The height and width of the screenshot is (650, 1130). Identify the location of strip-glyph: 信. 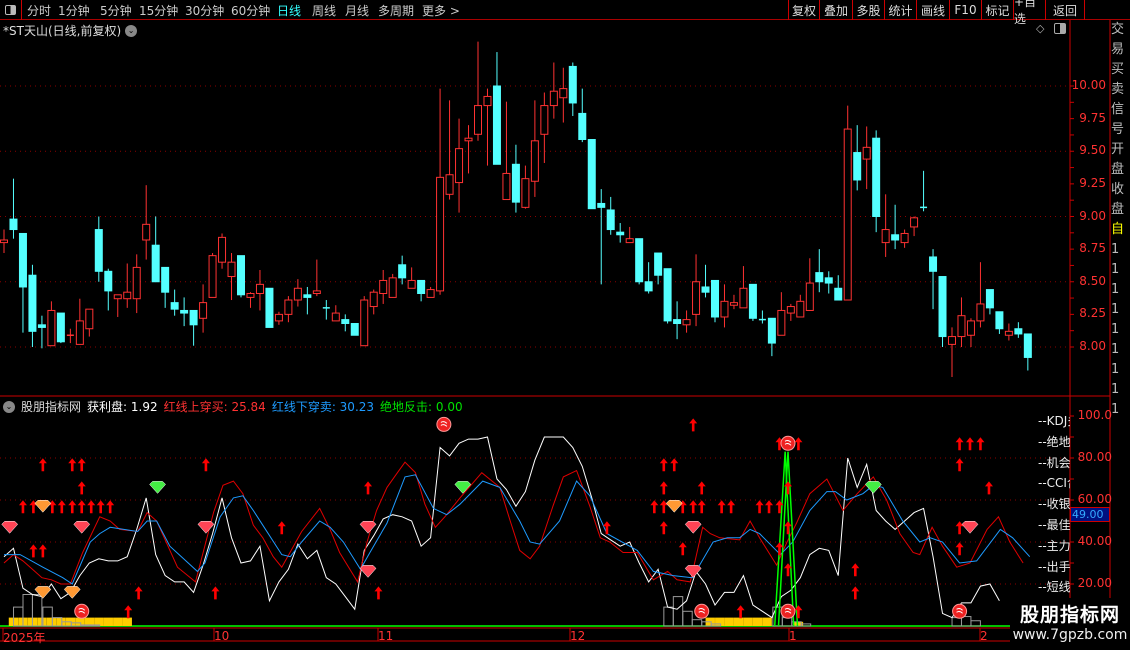
(1118, 109).